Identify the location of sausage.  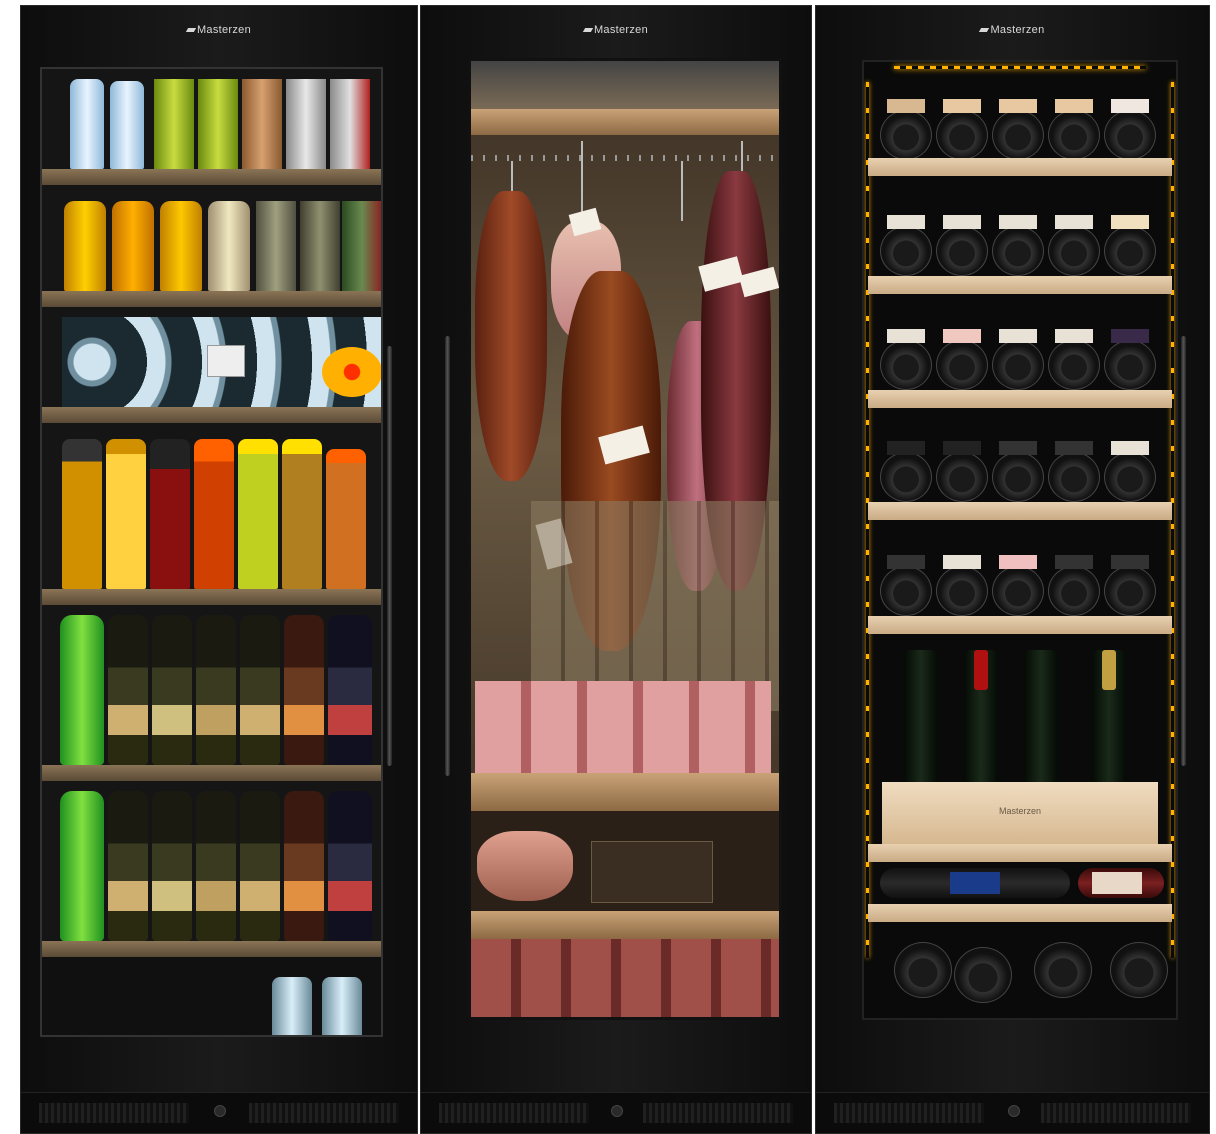
(511, 336).